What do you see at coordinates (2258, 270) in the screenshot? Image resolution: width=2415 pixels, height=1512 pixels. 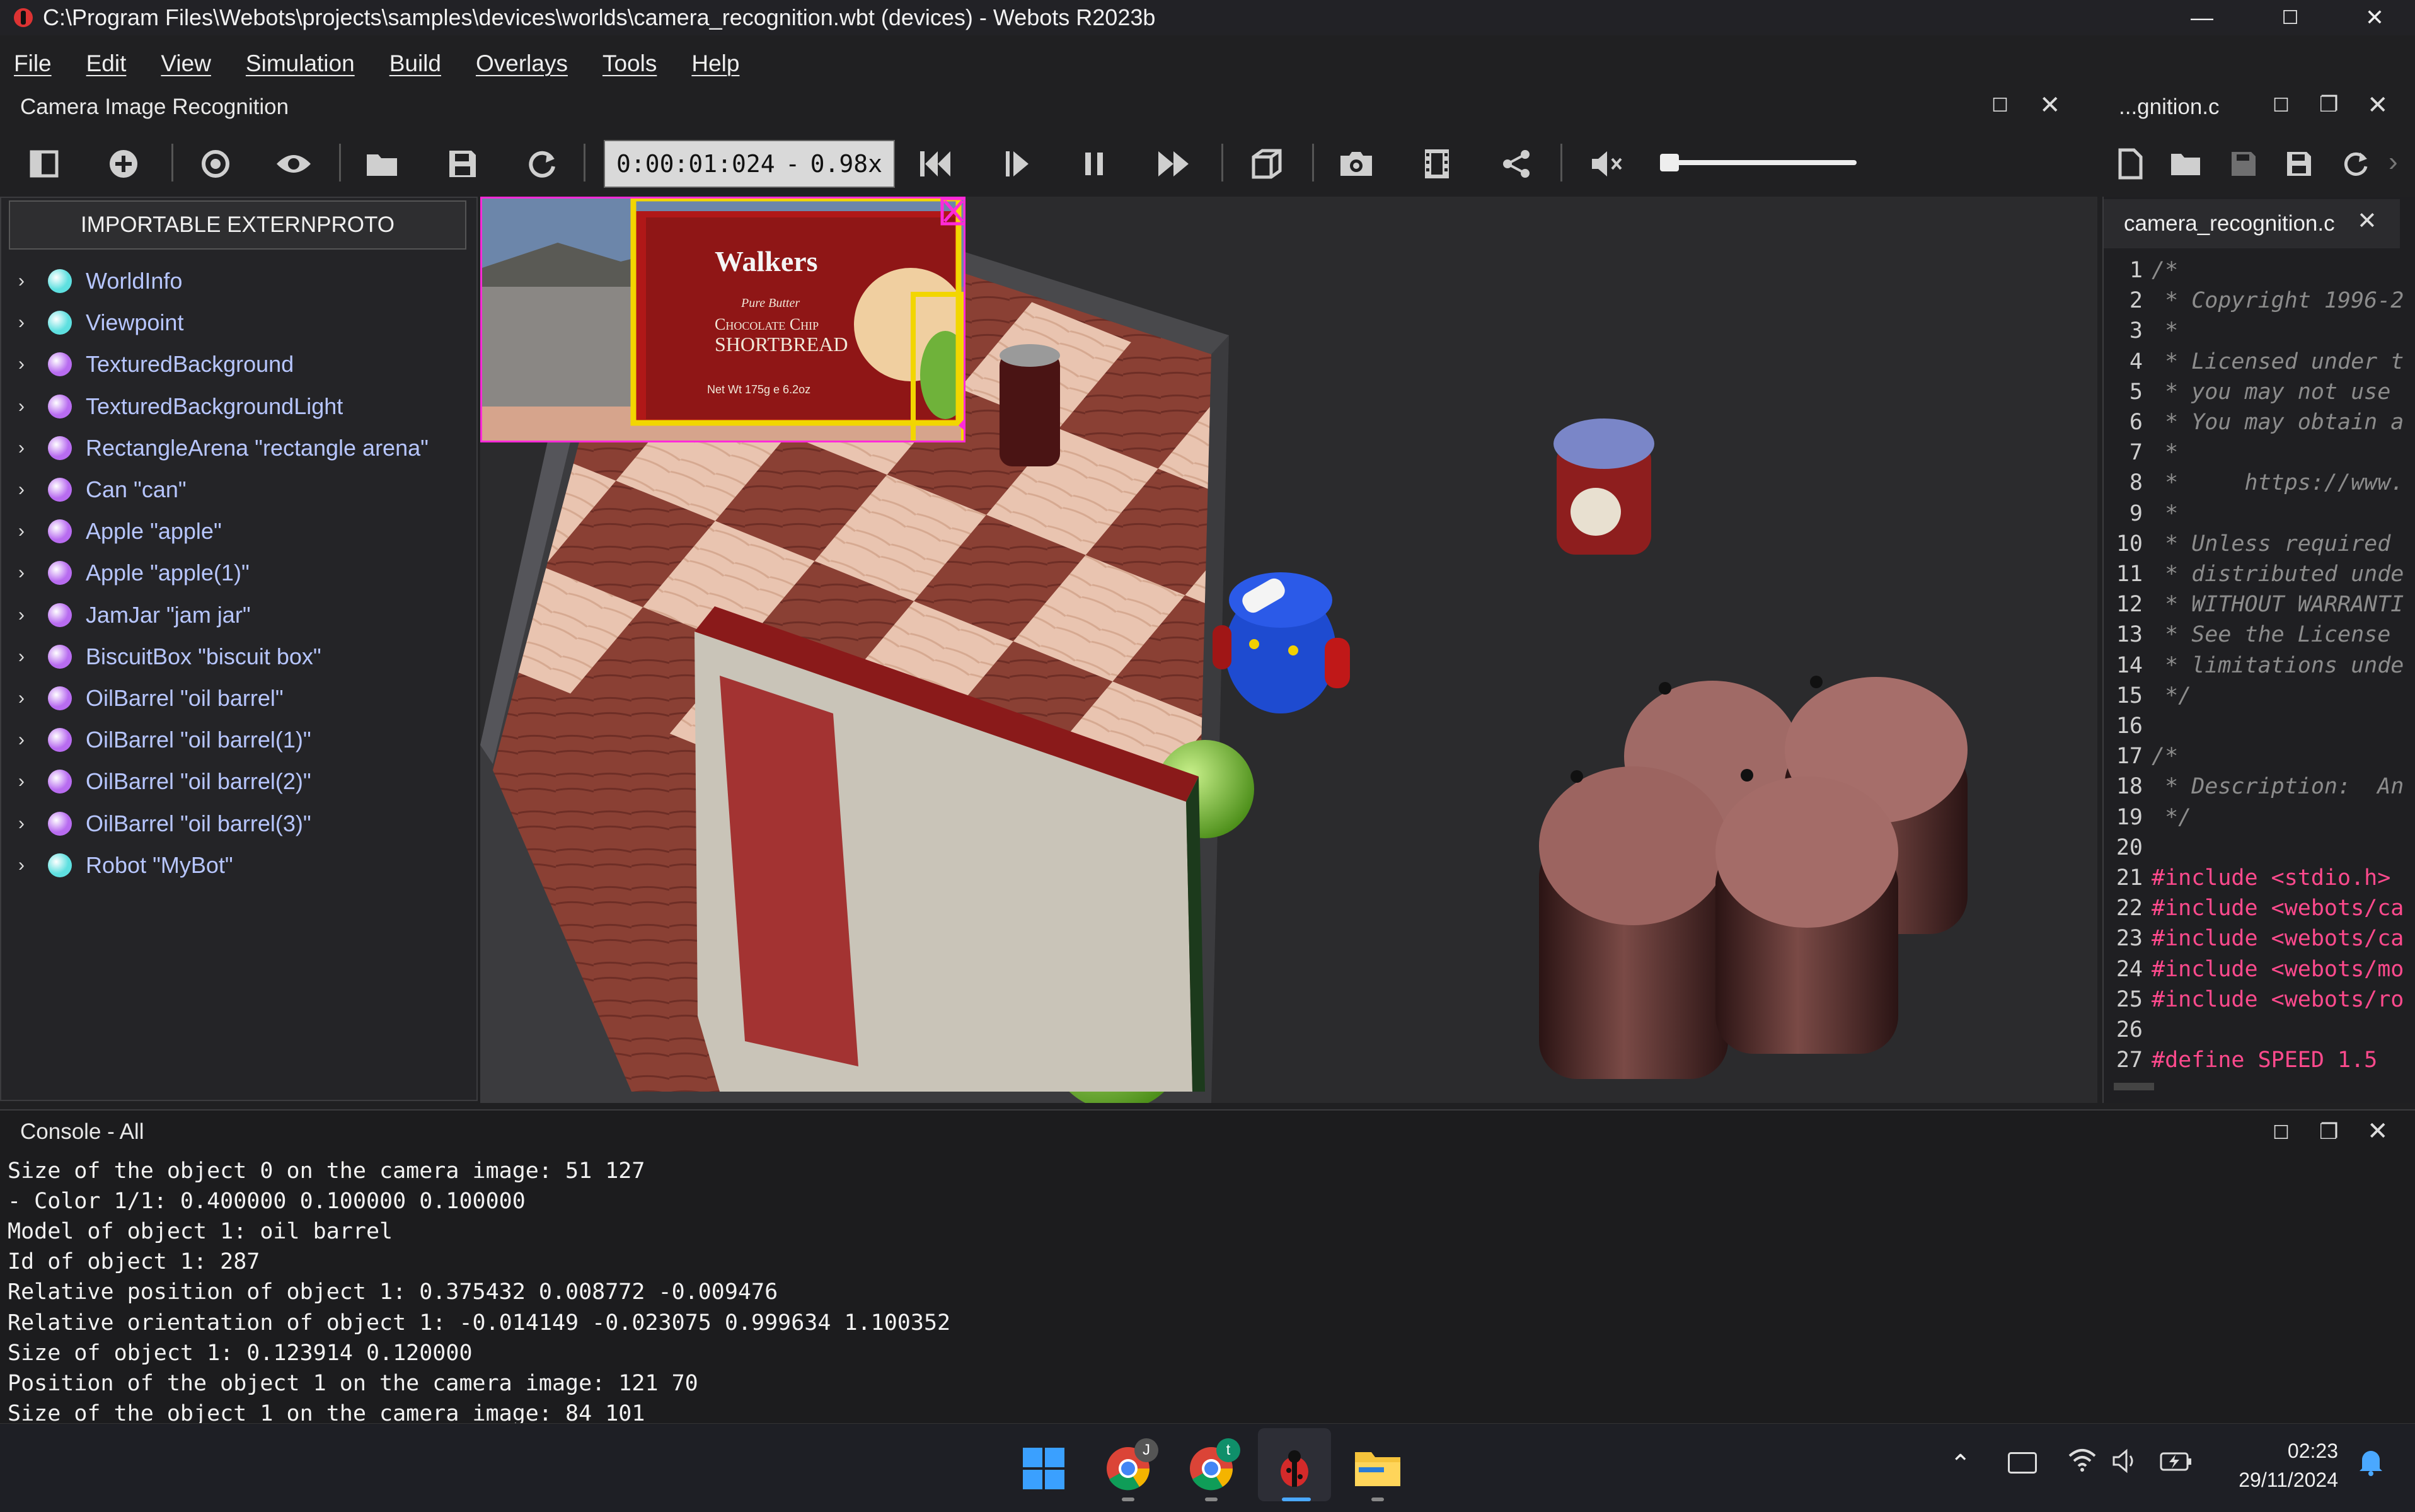 I see `code-line: 1 /*` at bounding box center [2258, 270].